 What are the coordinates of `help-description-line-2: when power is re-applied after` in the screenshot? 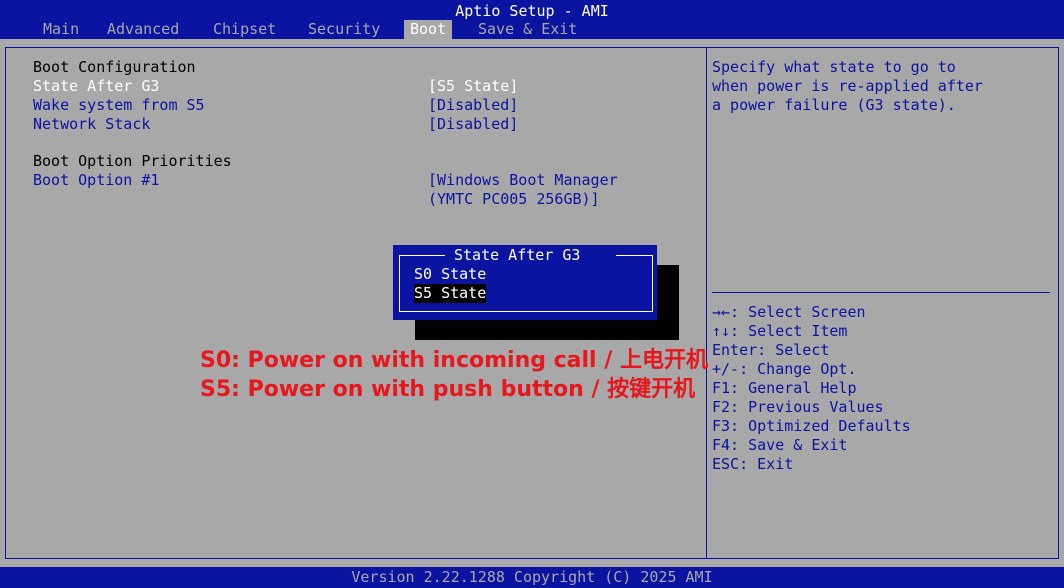 It's located at (847, 86).